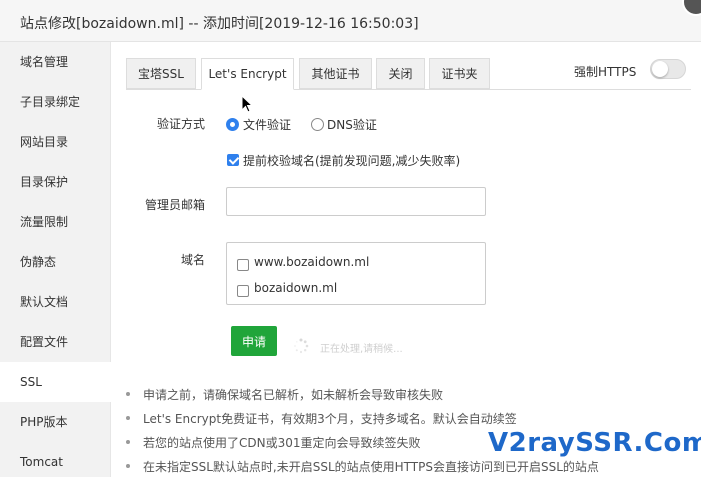  I want to click on mouse-cursor-icon, so click(247, 104).